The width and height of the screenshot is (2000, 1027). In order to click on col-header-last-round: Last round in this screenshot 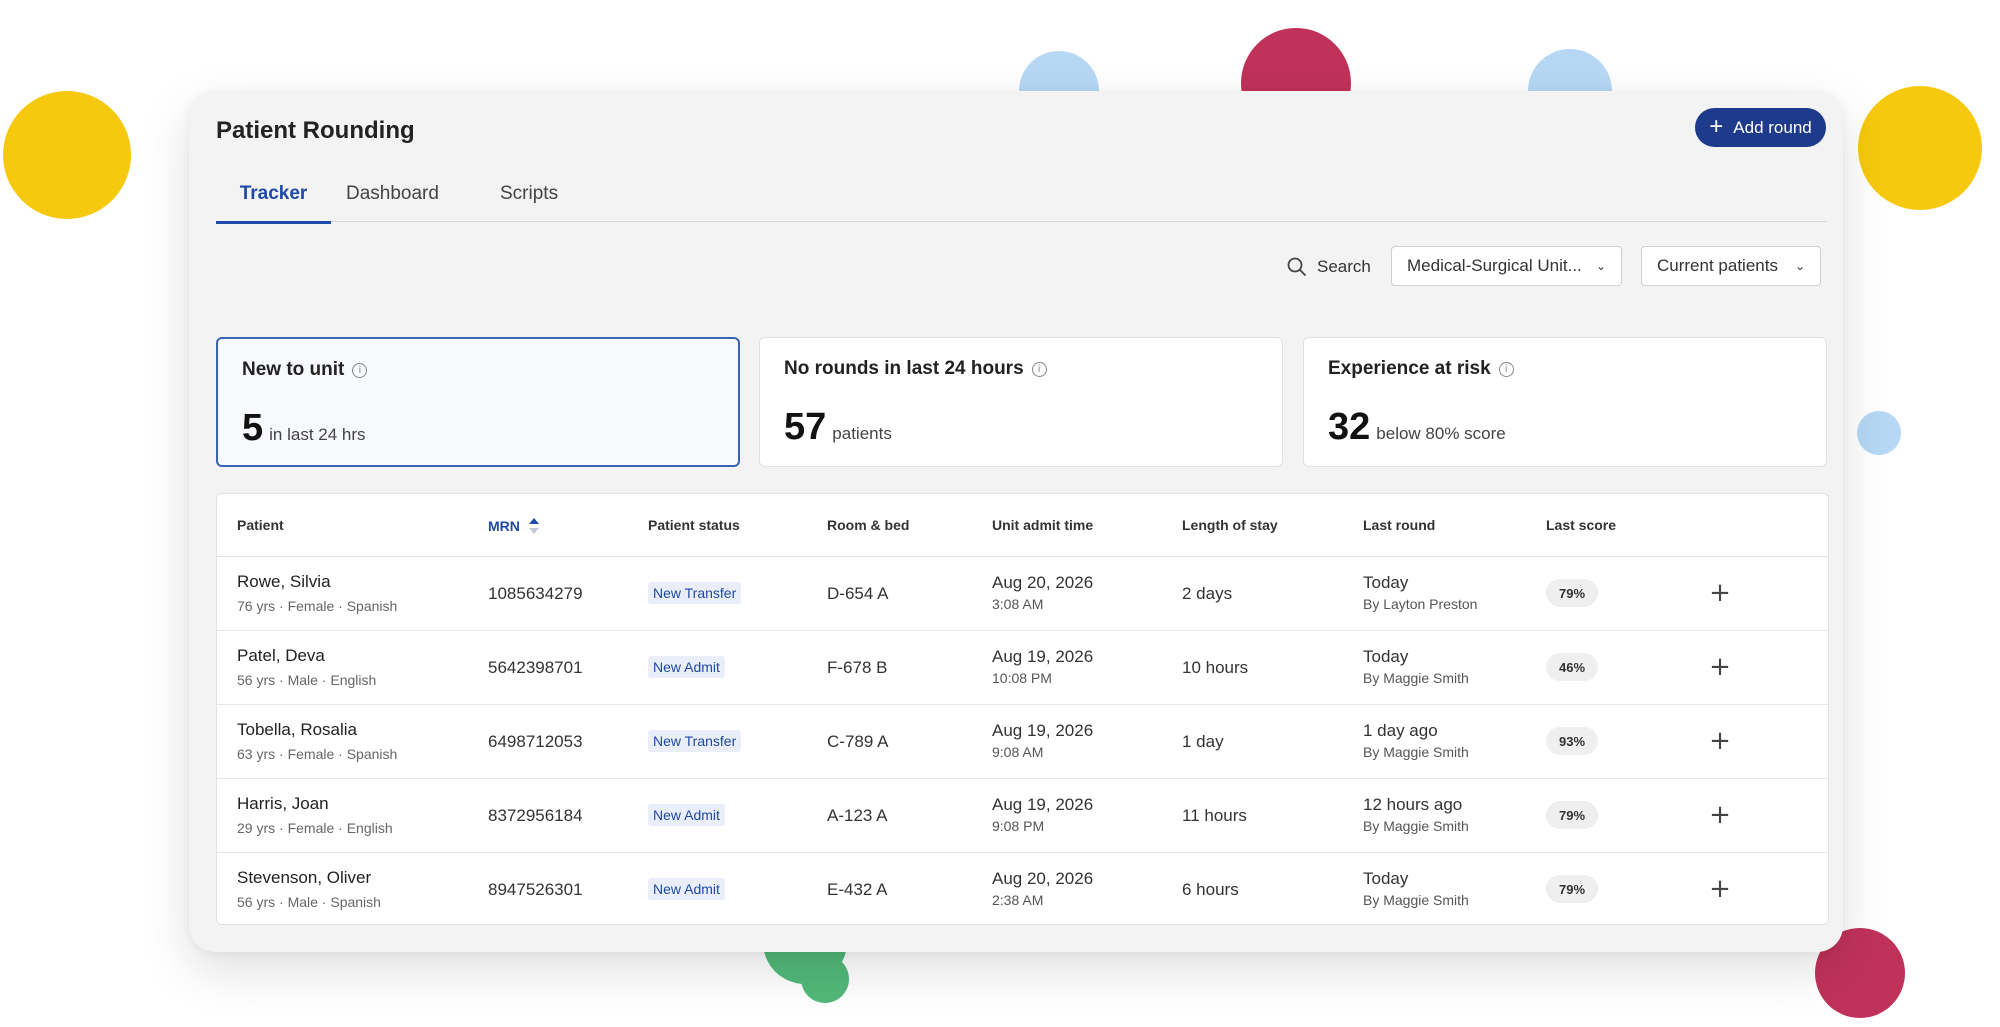, I will do `click(1399, 525)`.